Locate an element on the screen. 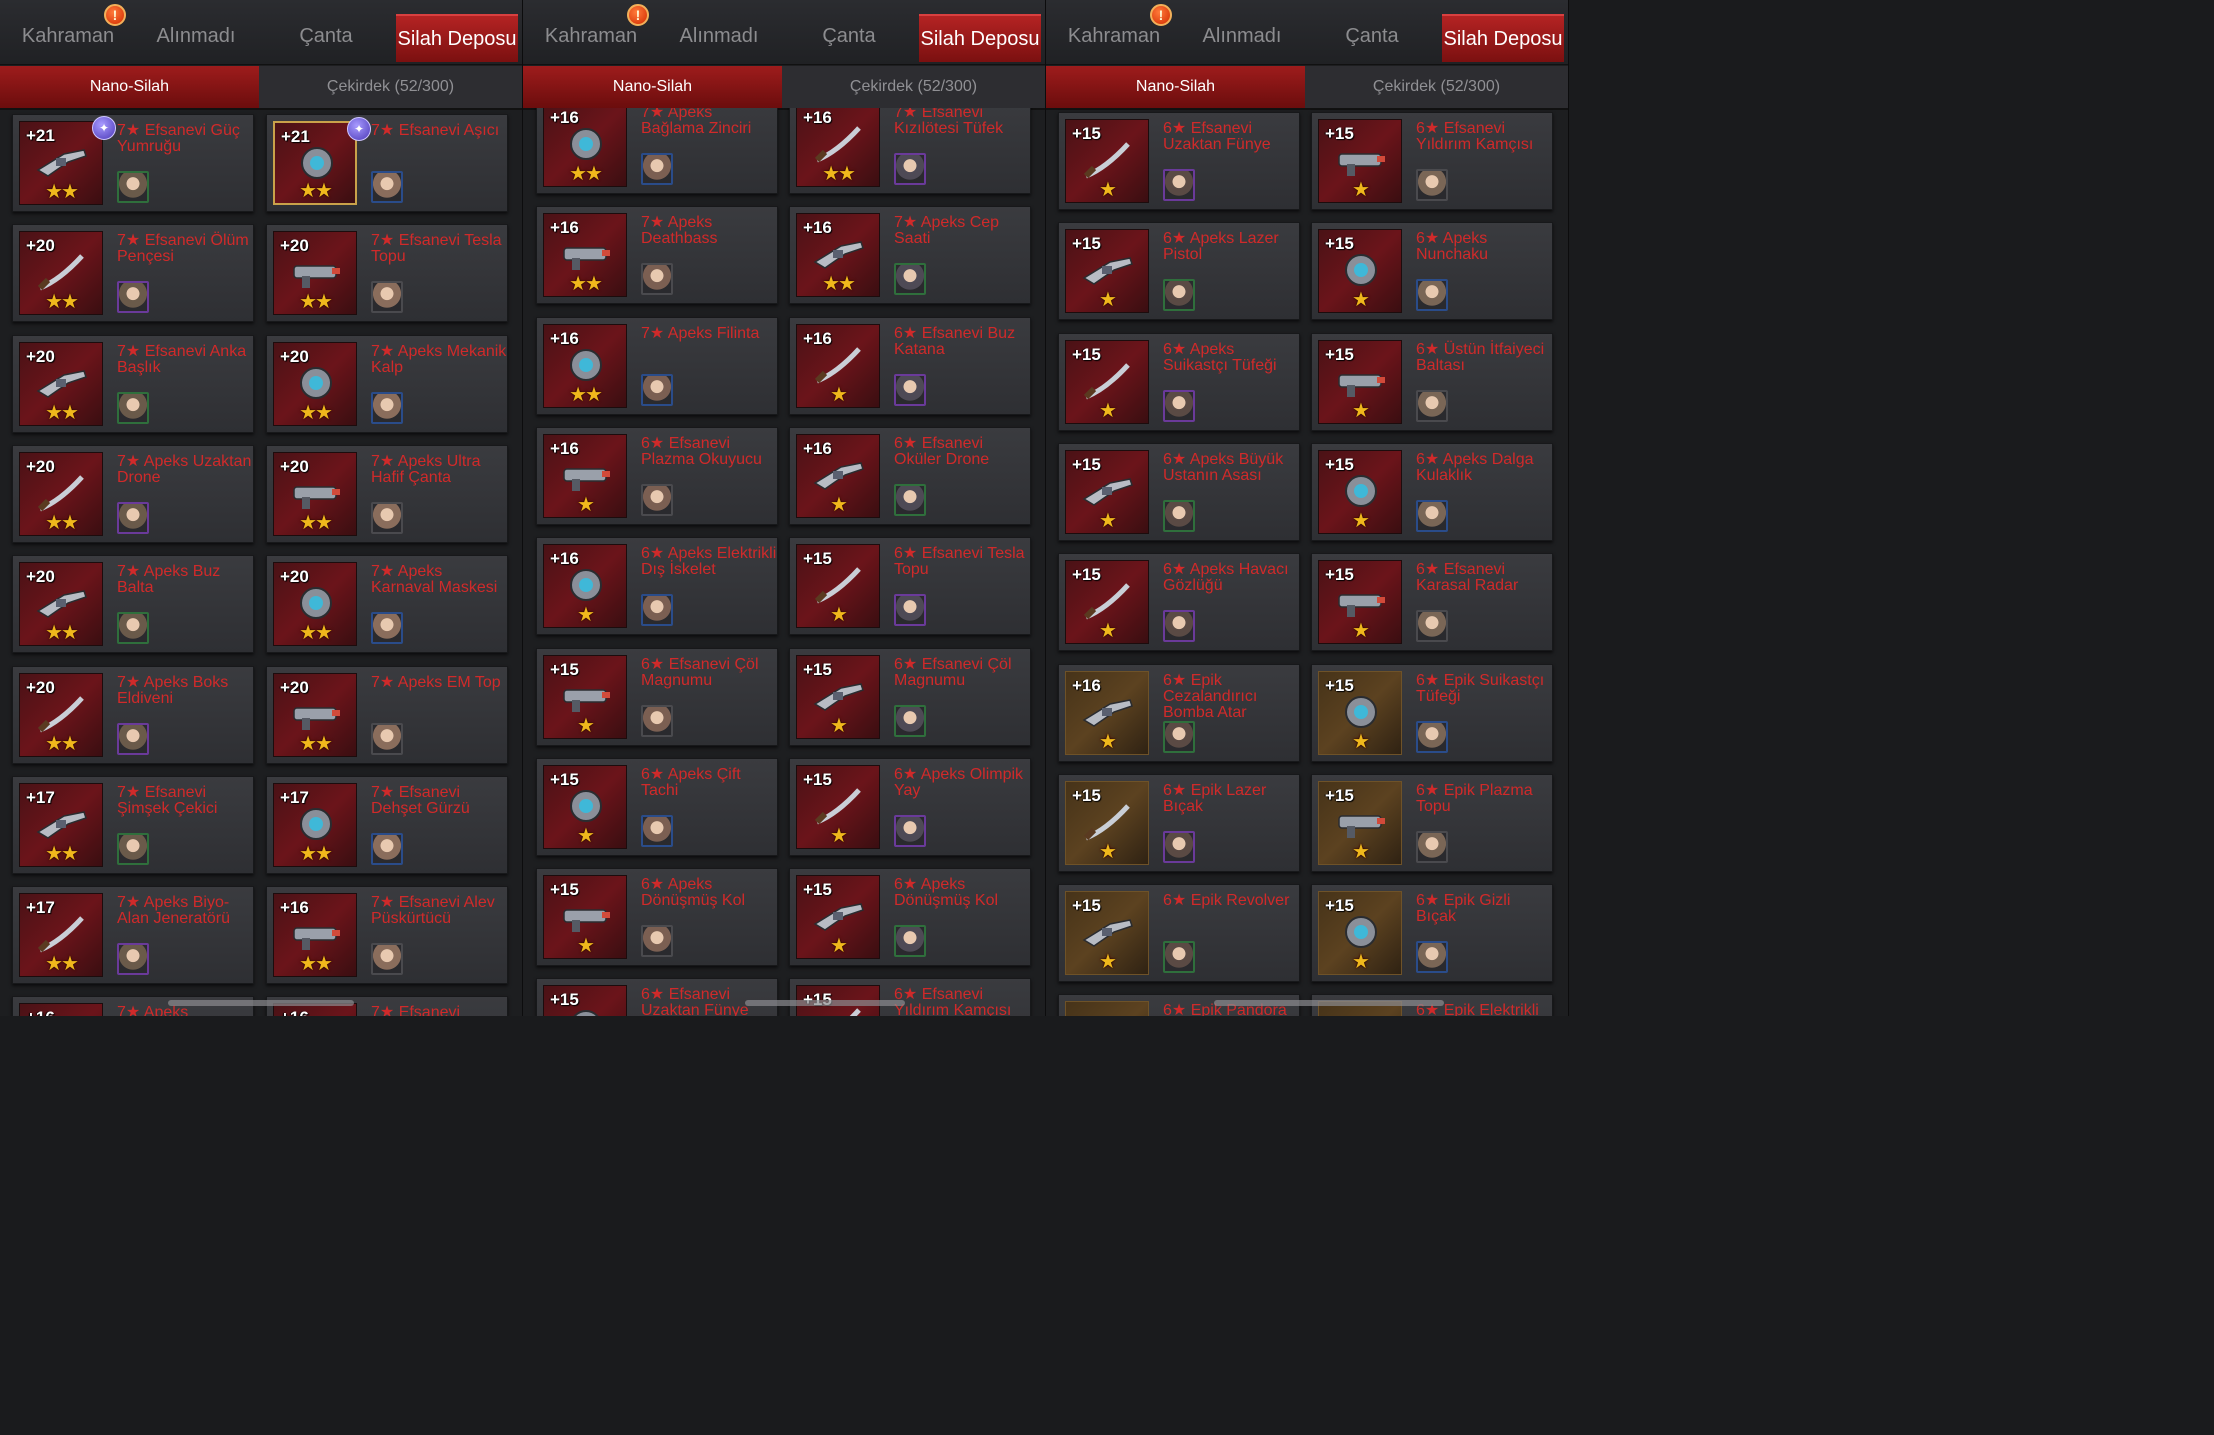 The height and width of the screenshot is (1435, 2214). weapon-card: +15 ★ 6★ Apeks Çift Tachi is located at coordinates (657, 806).